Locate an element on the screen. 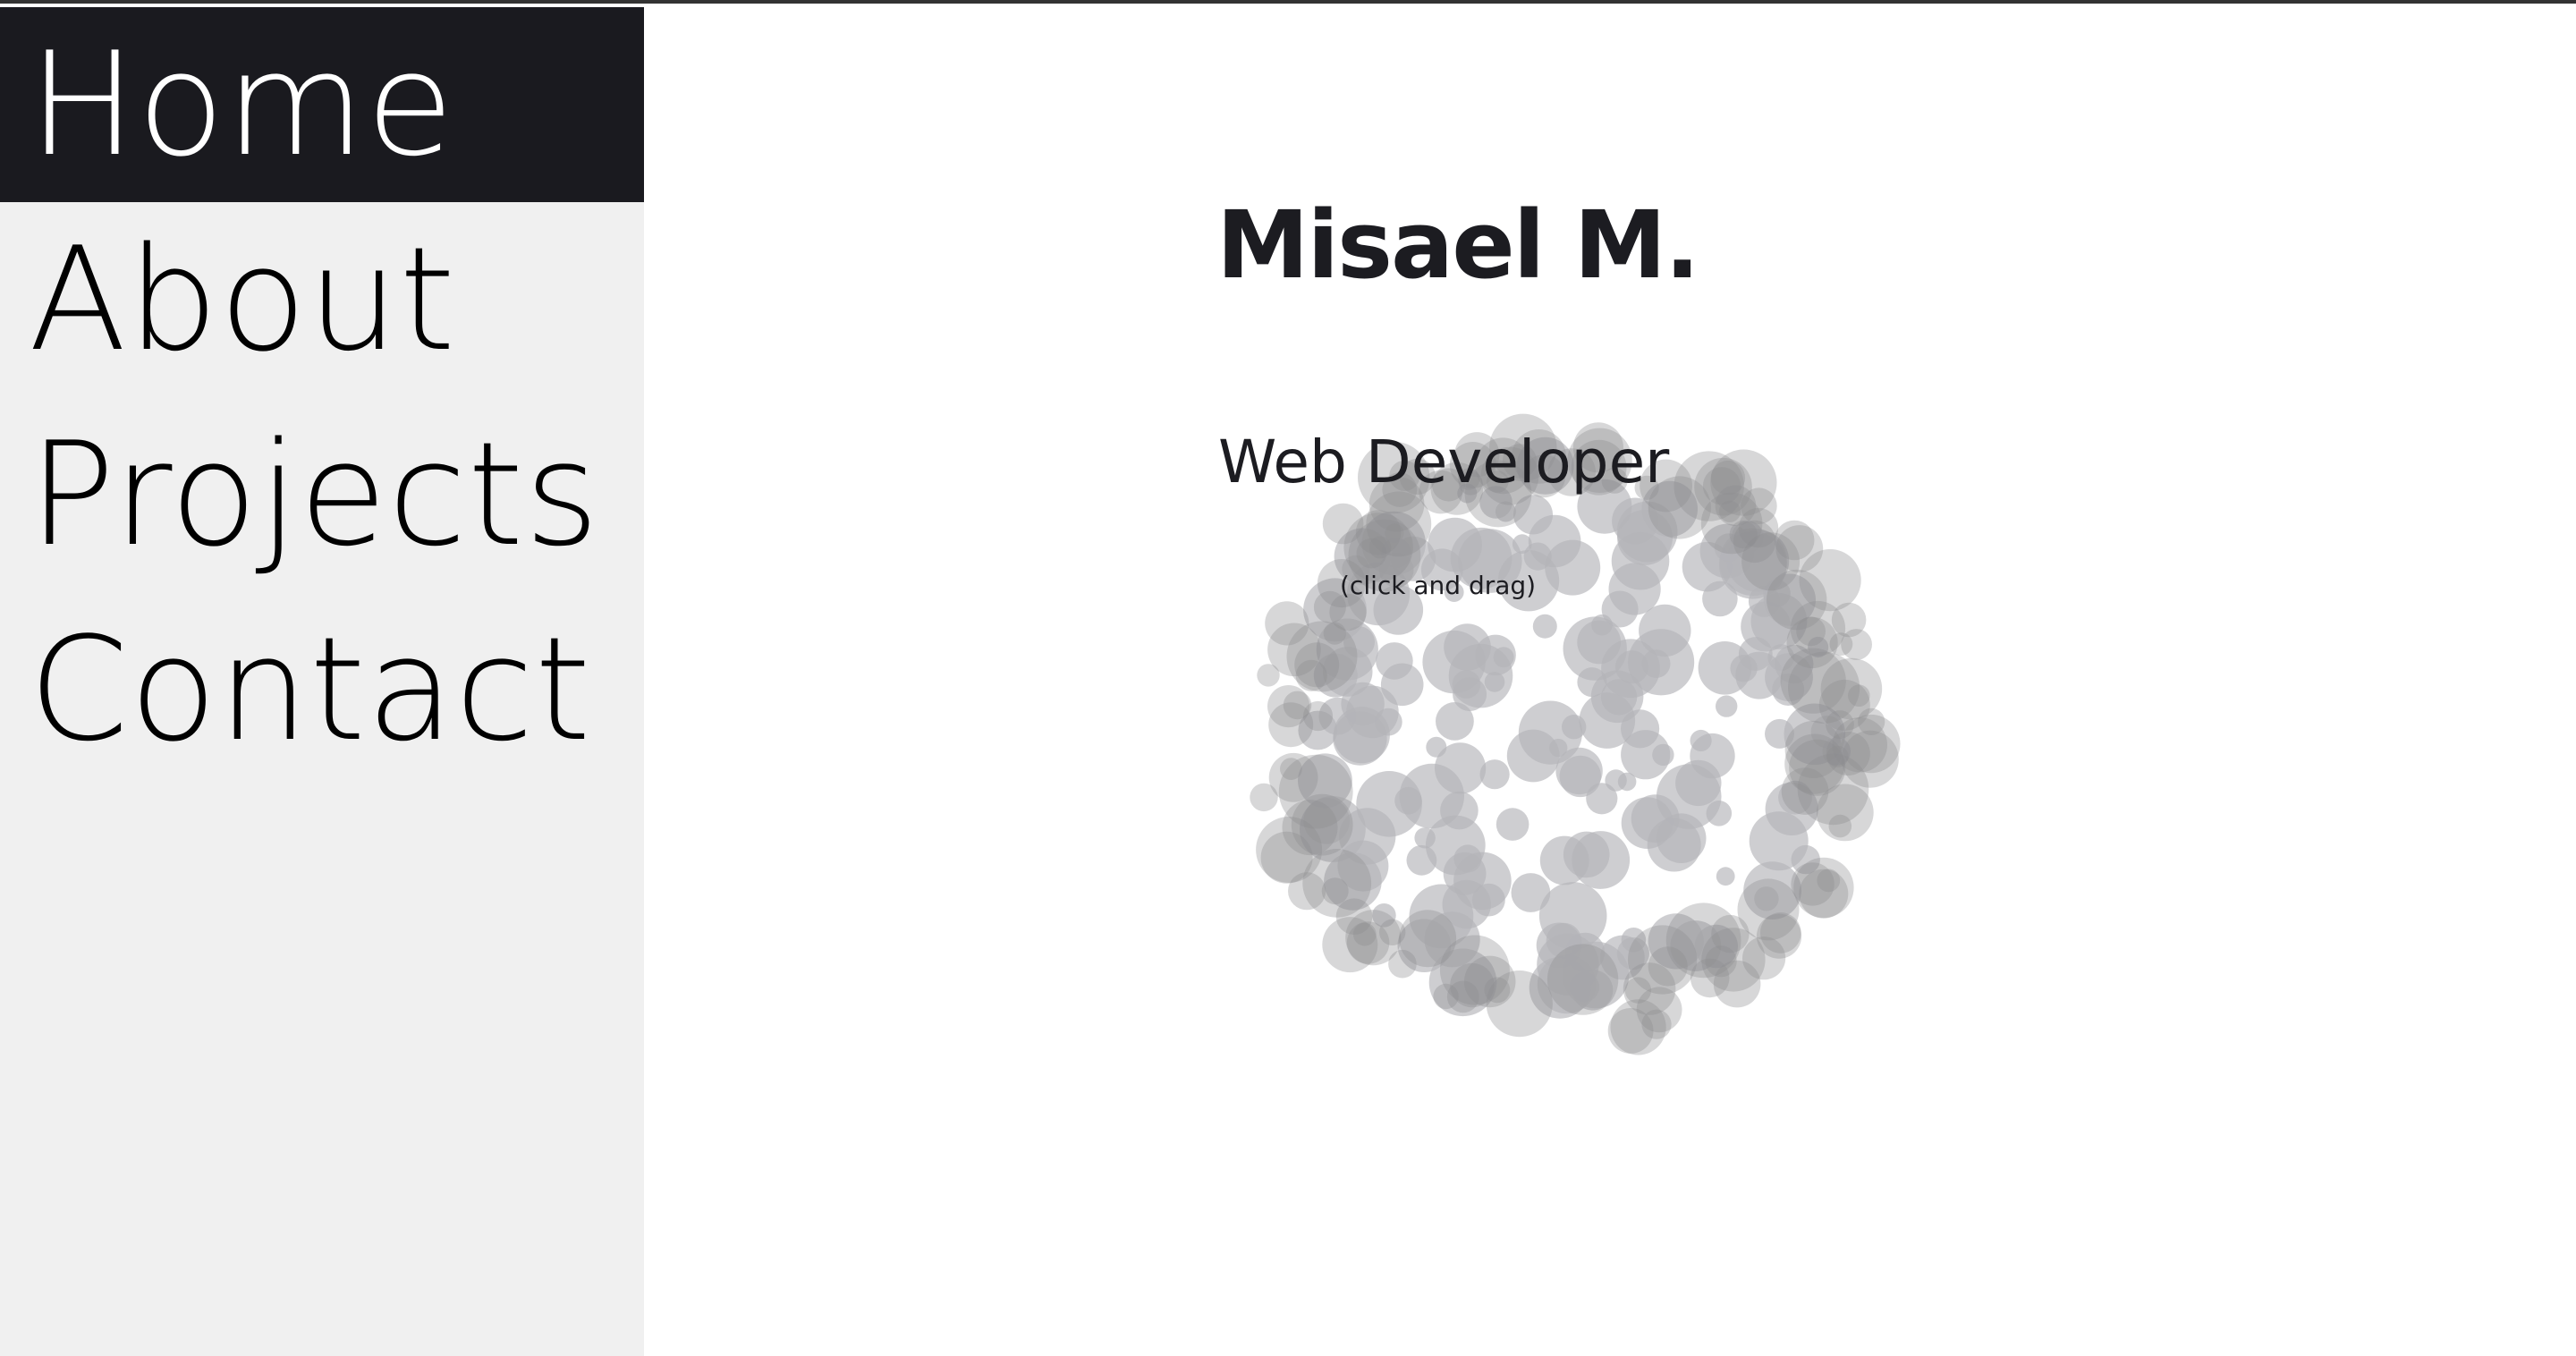 This screenshot has height=1356, width=2576. page-title: Misael M. is located at coordinates (1458, 246).